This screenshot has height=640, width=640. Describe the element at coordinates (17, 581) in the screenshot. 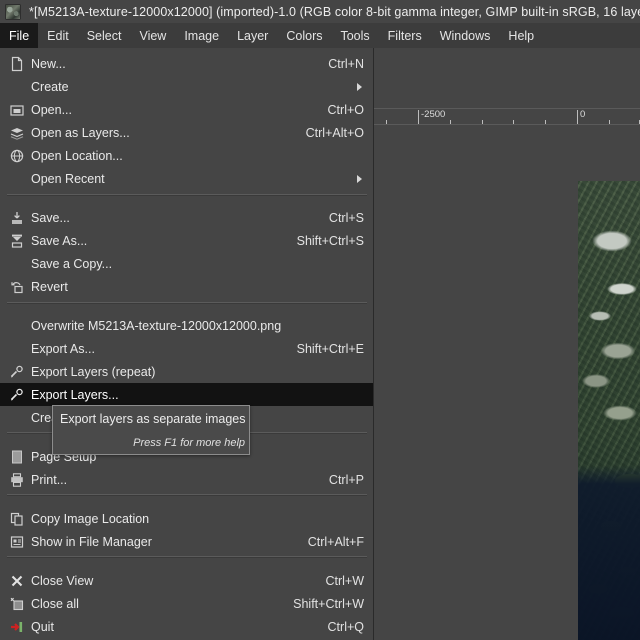

I see `close-x-icon` at that location.